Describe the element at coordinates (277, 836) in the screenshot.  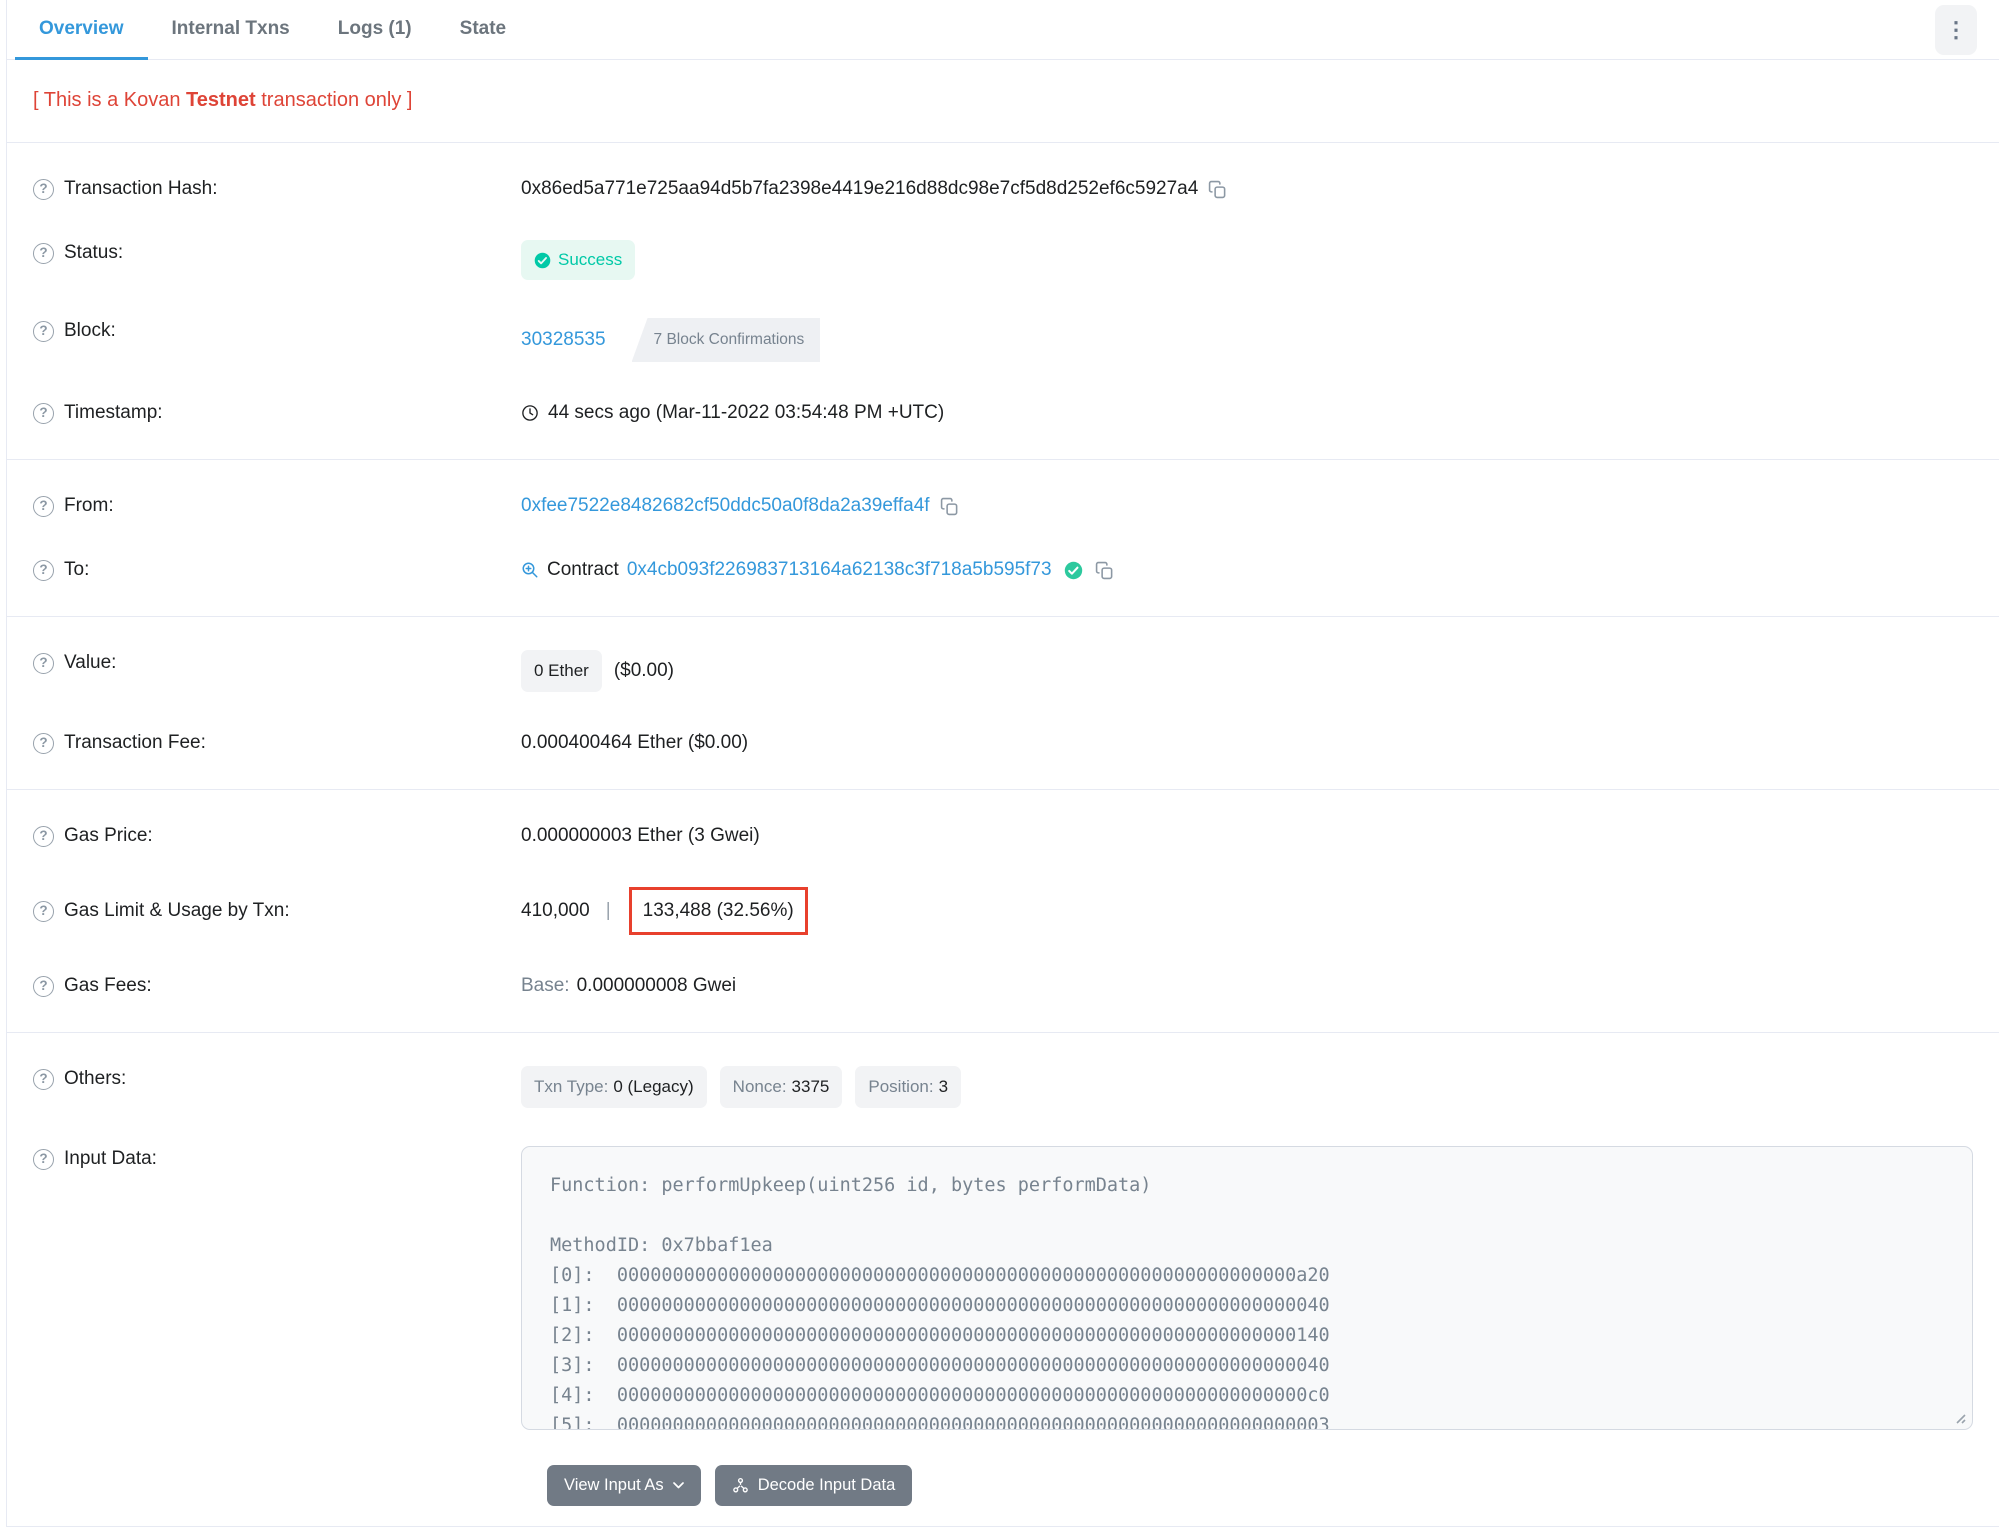
I see `row-label: ? Gas Price:` at that location.